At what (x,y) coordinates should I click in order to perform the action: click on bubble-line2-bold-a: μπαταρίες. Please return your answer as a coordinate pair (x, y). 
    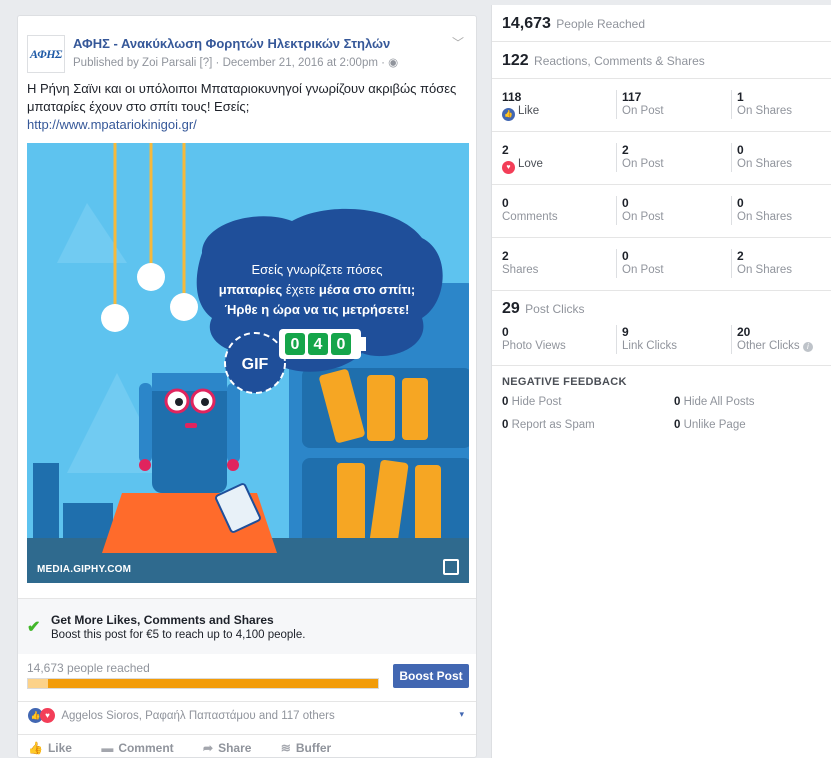
    Looking at the image, I should click on (251, 289).